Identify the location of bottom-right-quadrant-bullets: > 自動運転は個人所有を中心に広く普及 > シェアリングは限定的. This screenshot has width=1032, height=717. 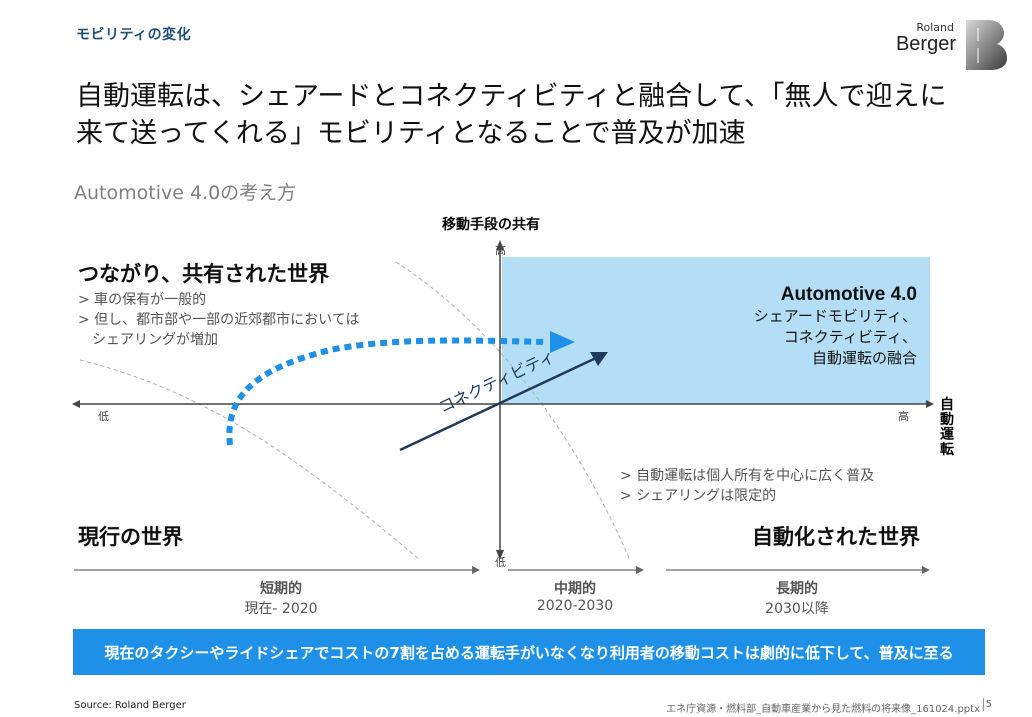
(747, 486).